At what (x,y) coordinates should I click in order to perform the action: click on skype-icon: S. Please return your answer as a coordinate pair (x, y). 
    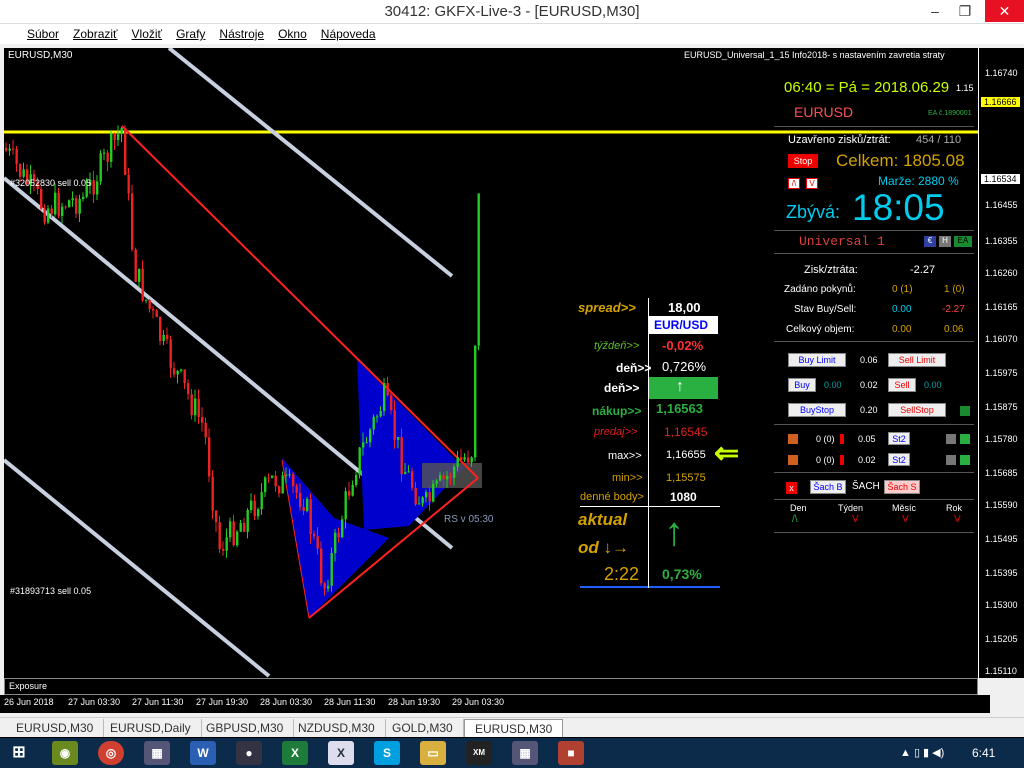
    Looking at the image, I should click on (387, 753).